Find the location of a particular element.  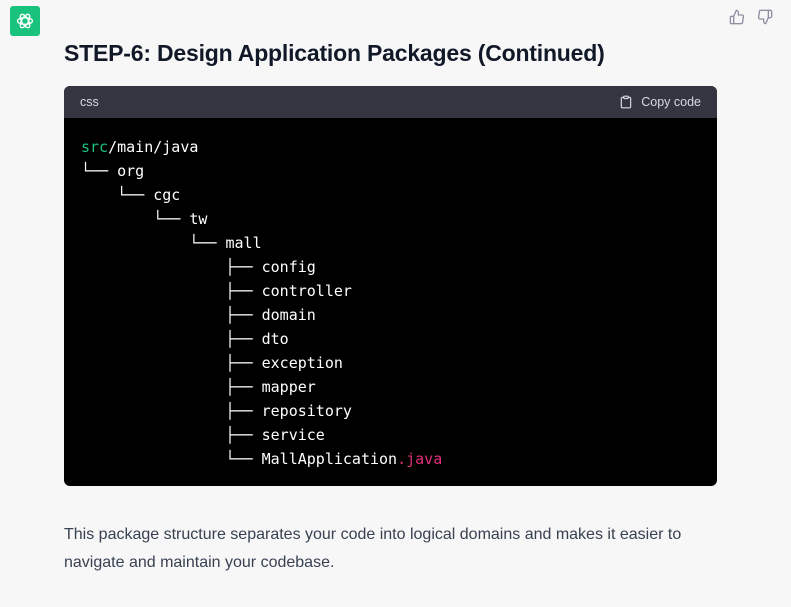

code-block-header: css Copy code is located at coordinates (390, 102).